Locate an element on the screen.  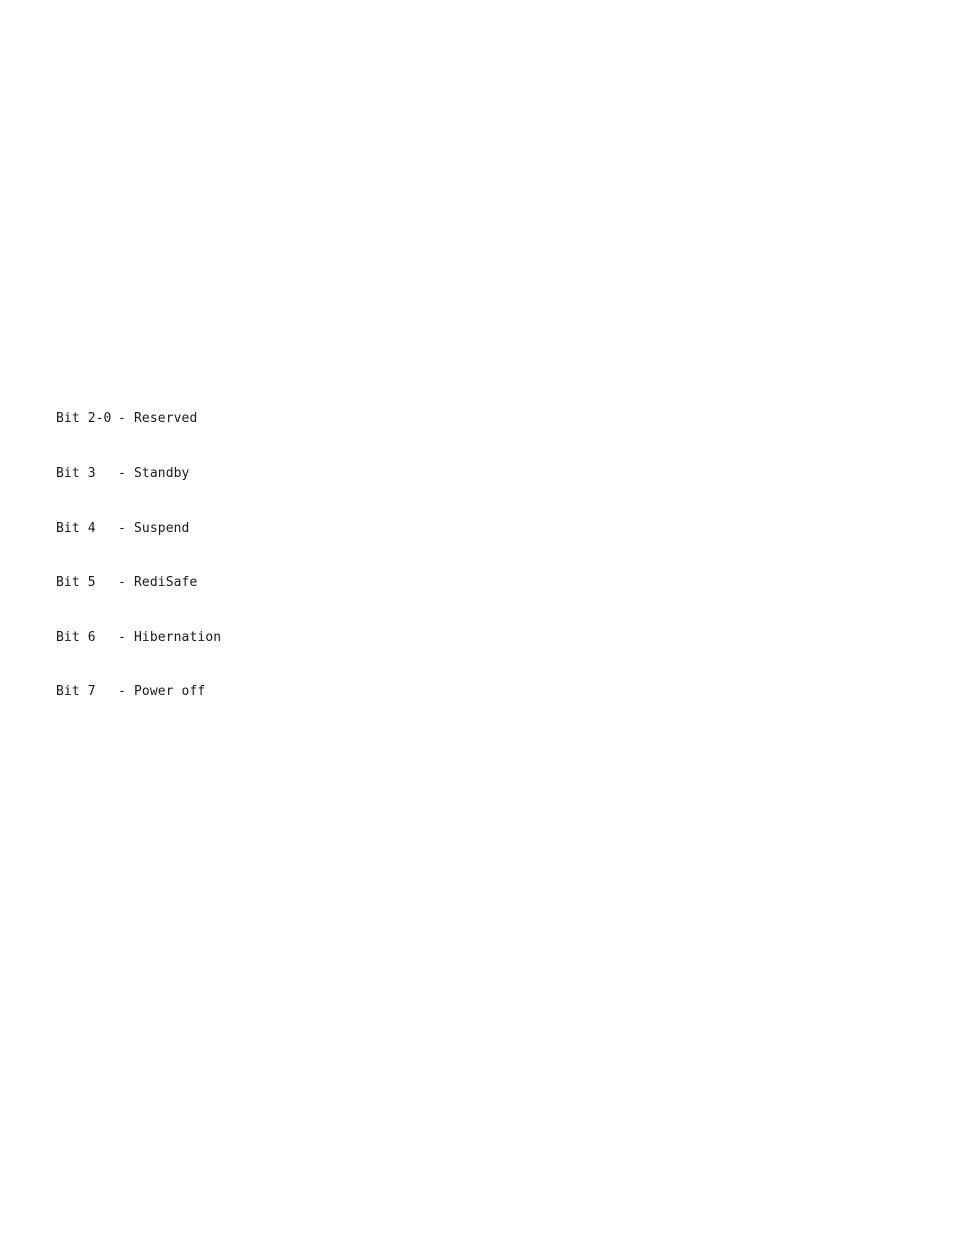
bit-label: Bit 7 is located at coordinates (76, 692).